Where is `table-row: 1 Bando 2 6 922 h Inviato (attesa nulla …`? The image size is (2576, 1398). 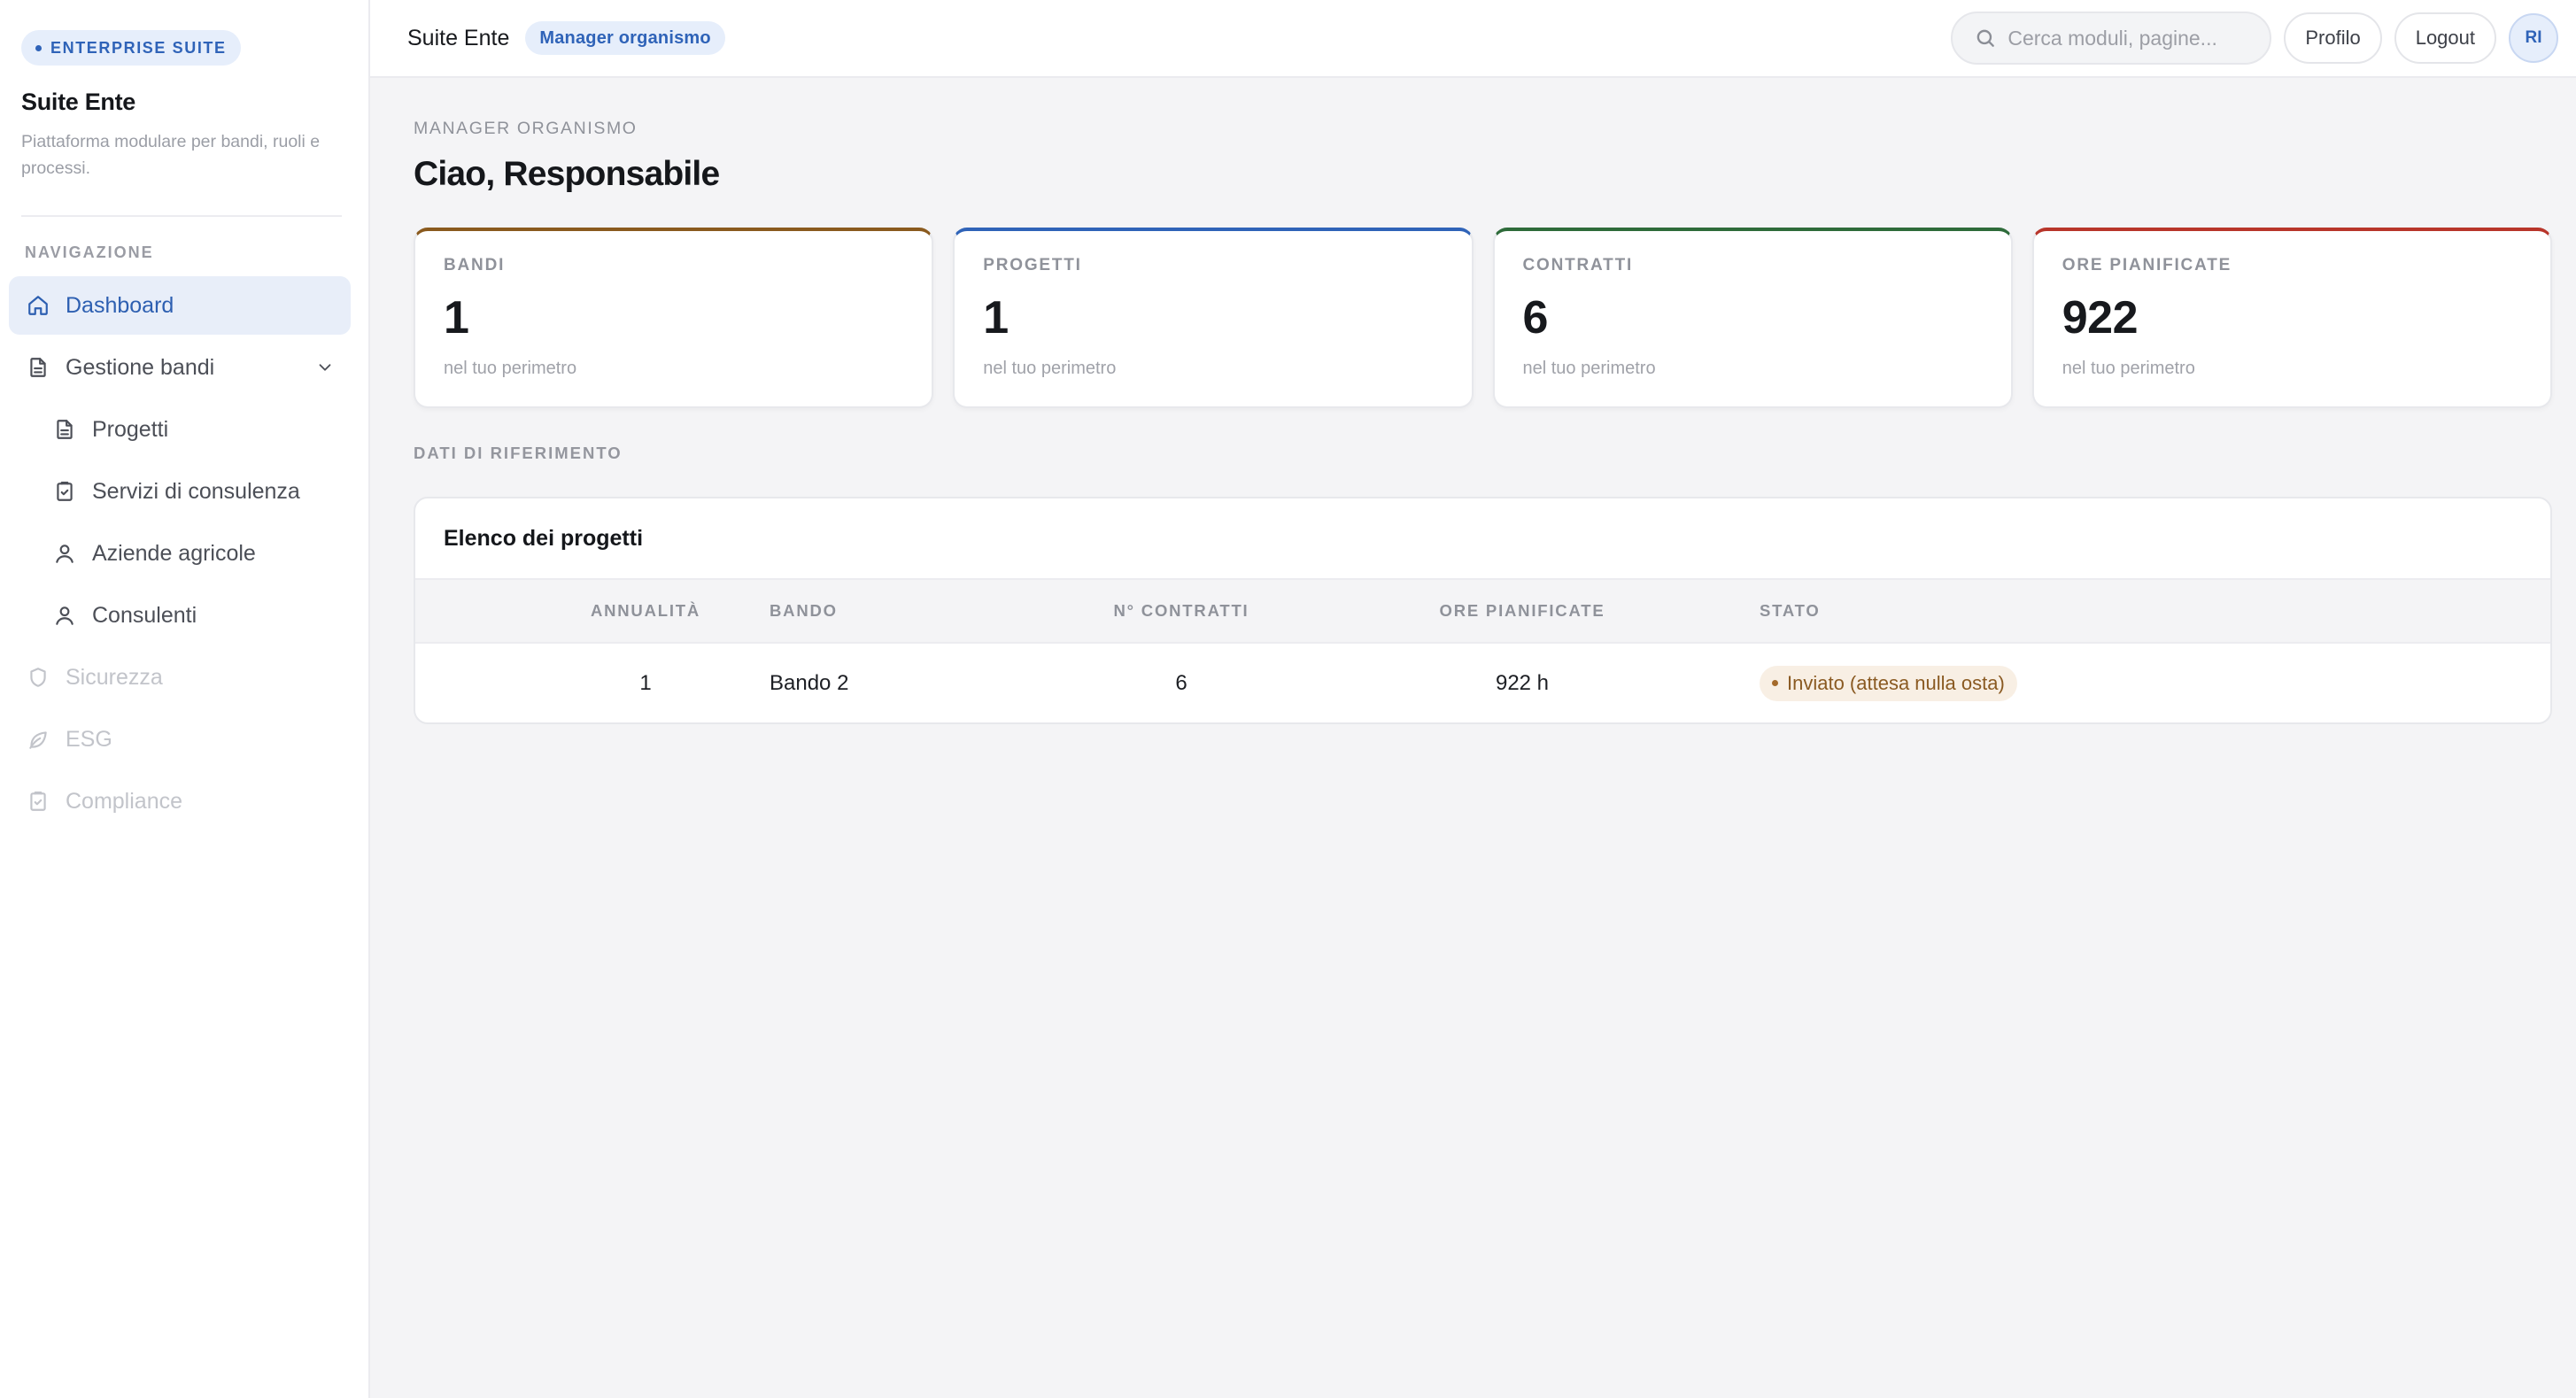
table-row: 1 Bando 2 6 922 h Inviato (attesa nulla … is located at coordinates (1482, 682).